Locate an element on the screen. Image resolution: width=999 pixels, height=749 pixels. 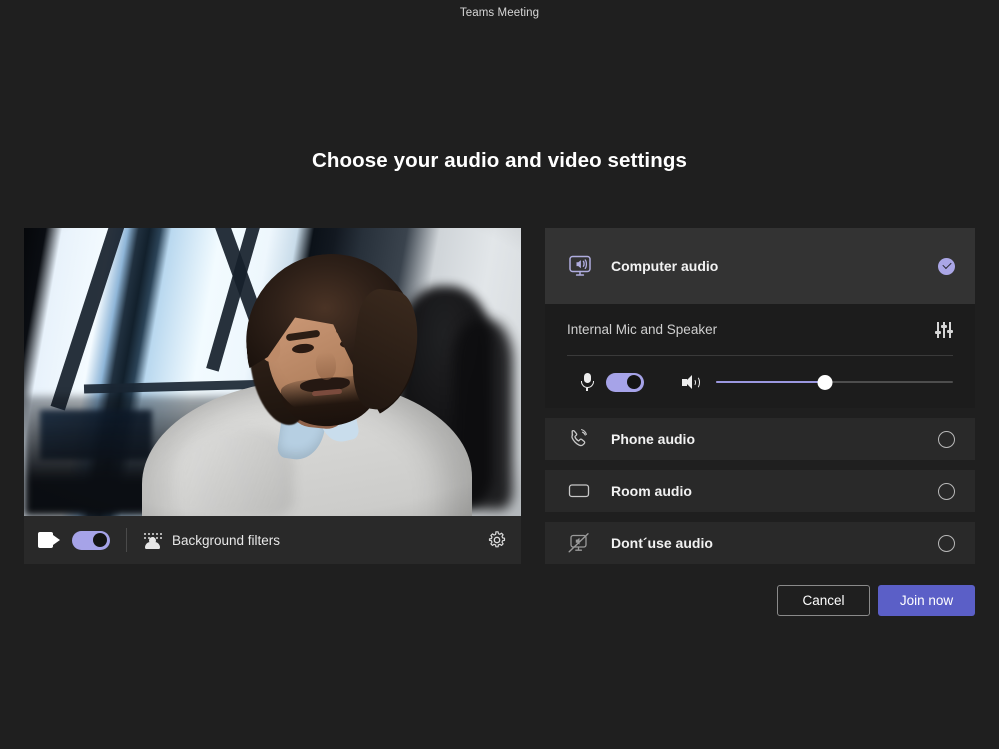
volume-slider is located at coordinates (834, 382).